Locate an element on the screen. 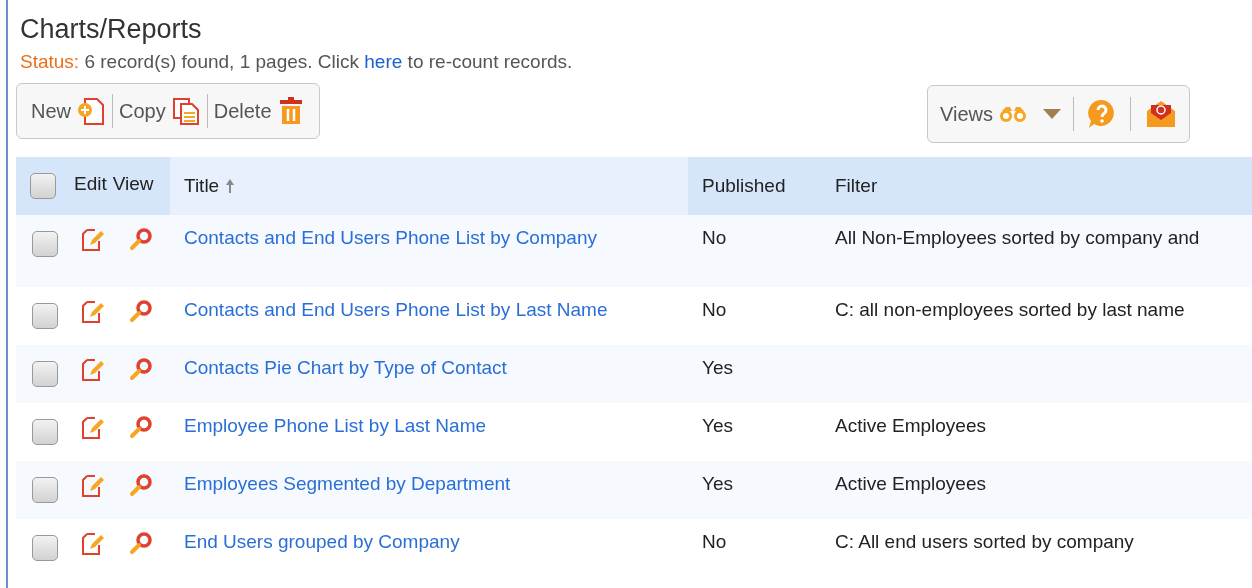 This screenshot has width=1252, height=588. column-header: Edit is located at coordinates (90, 184).